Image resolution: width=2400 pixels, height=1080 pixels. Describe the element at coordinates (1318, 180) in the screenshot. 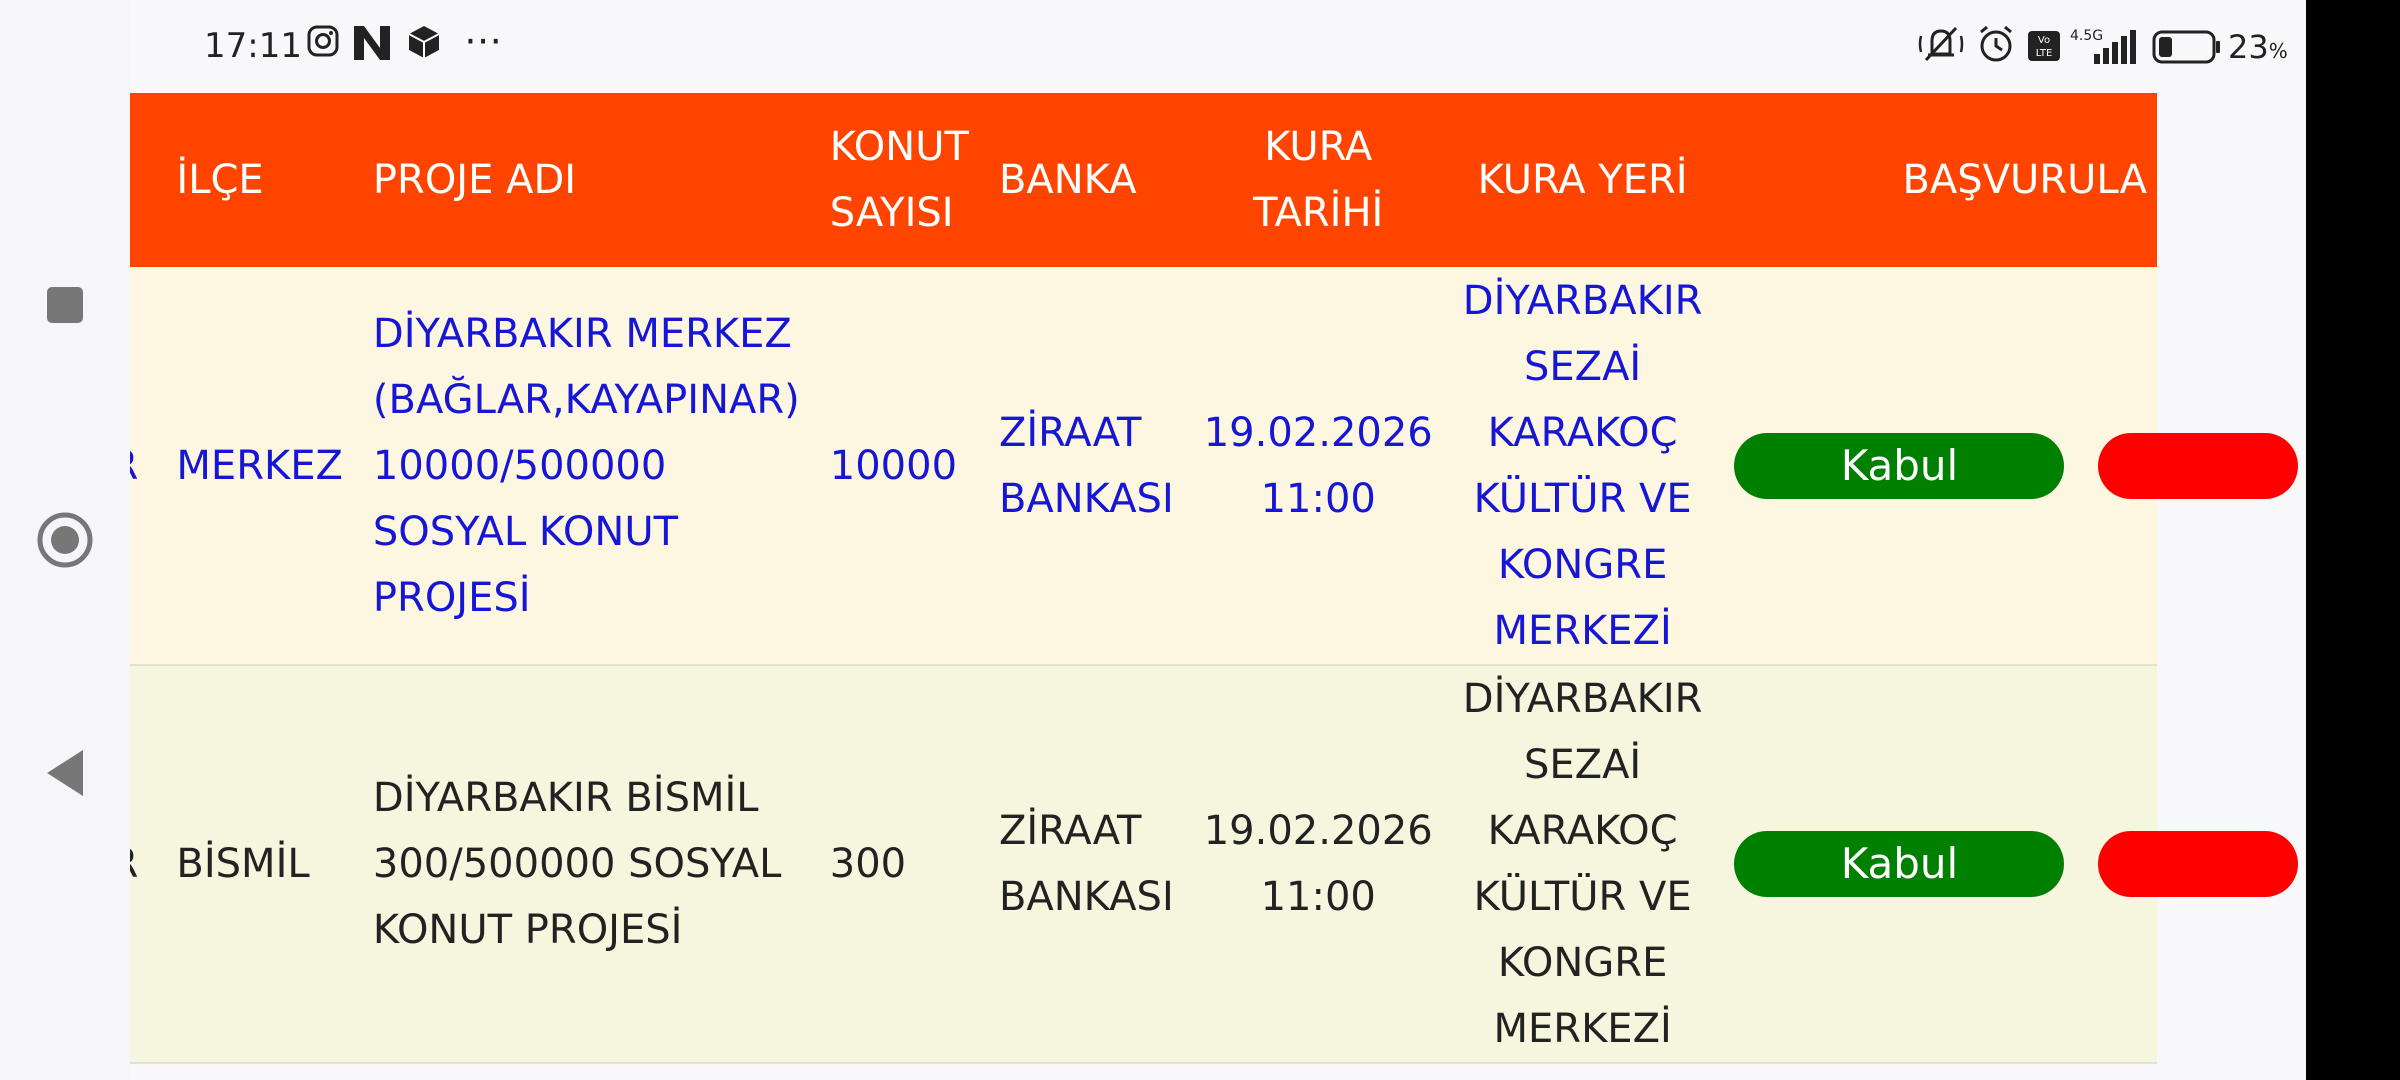

I see `header-kura-tarihi: KURA TARİHİ` at that location.